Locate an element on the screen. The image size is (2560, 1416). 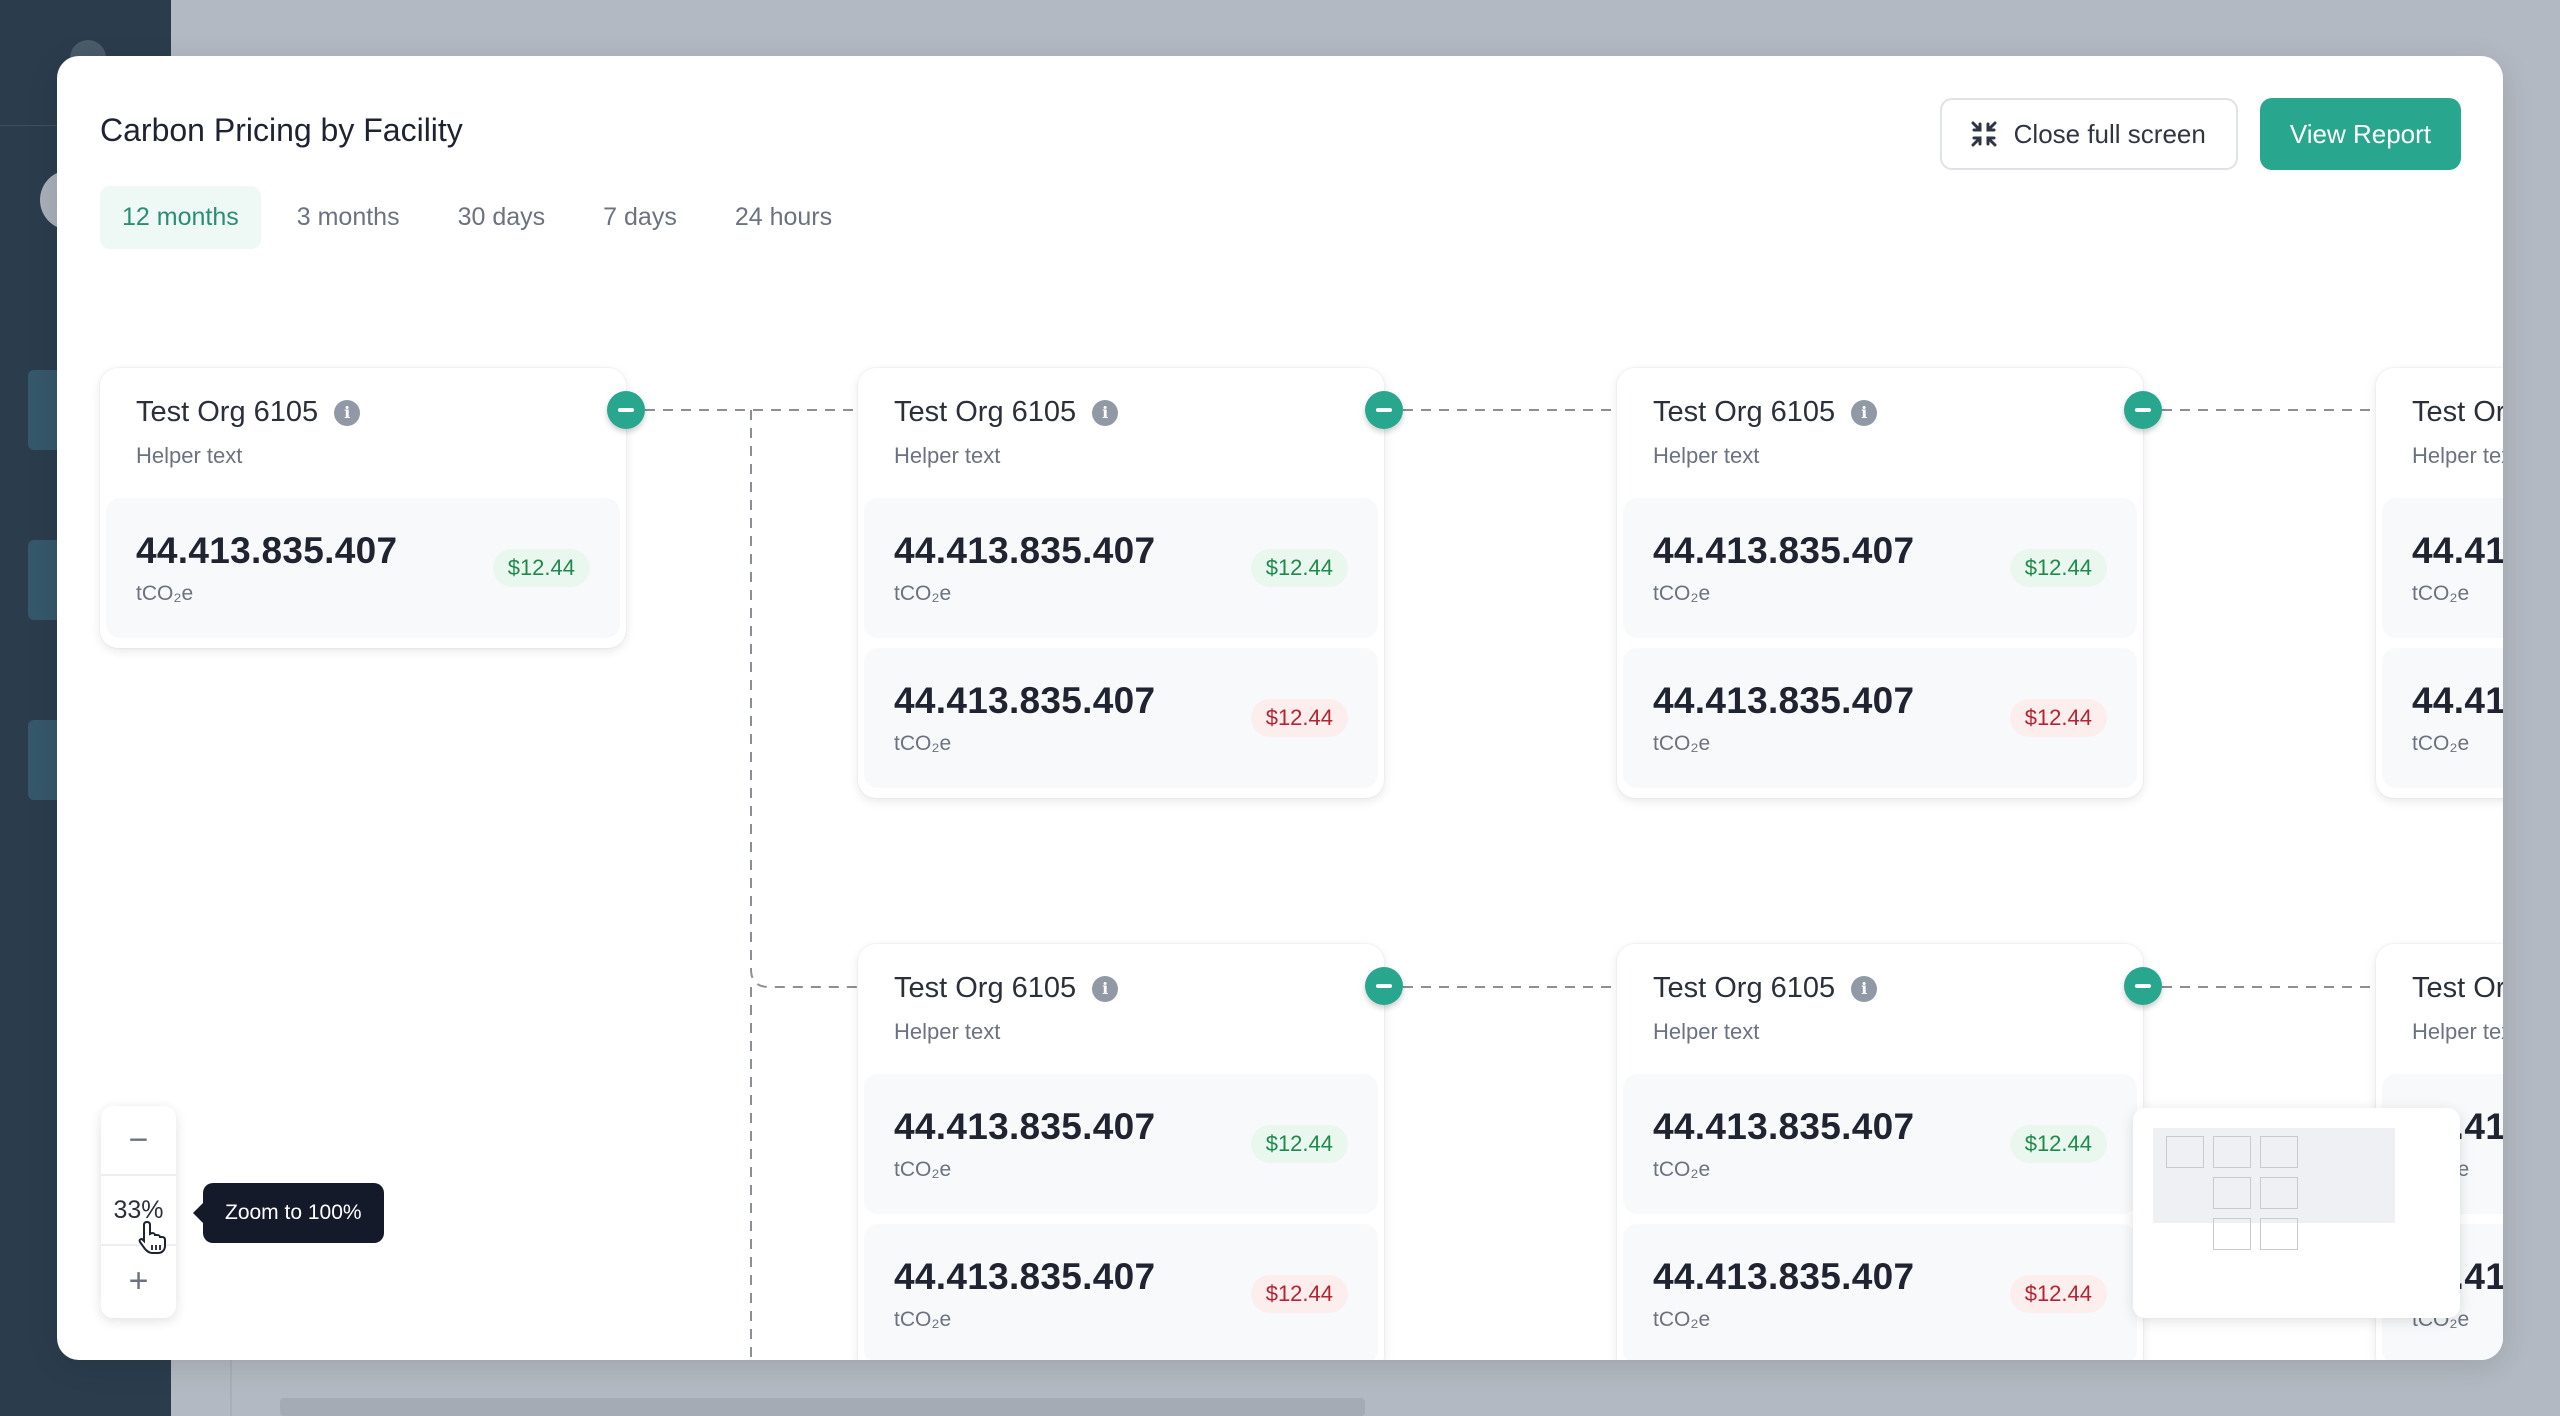
background-scrollbar is located at coordinates (822, 1407).